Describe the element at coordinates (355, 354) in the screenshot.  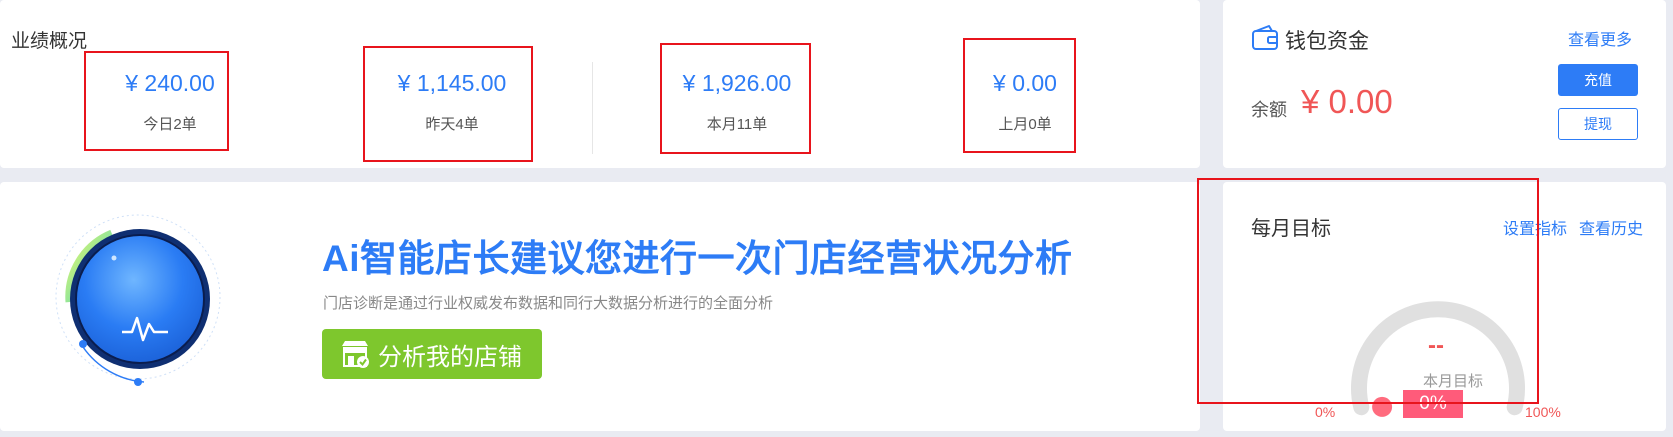
I see `store-icon` at that location.